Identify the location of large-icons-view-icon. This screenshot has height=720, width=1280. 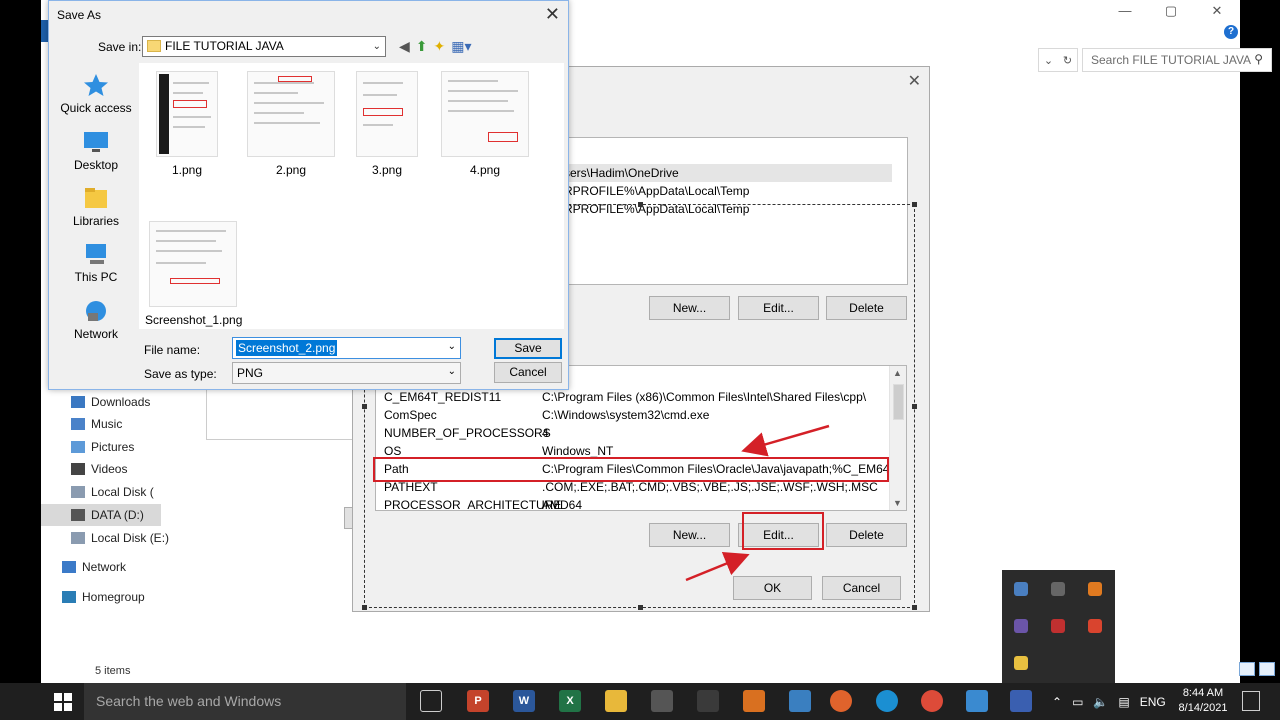
(1267, 669).